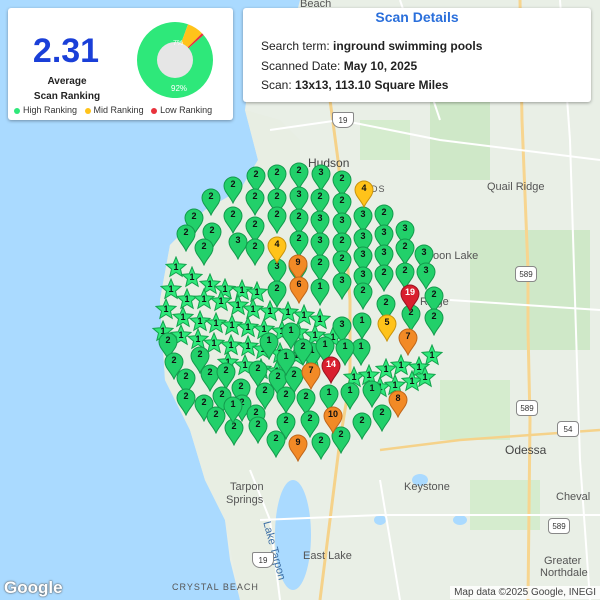 This screenshot has height=600, width=600. What do you see at coordinates (342, 286) in the screenshot?
I see `ranking-pin-high: 3` at bounding box center [342, 286].